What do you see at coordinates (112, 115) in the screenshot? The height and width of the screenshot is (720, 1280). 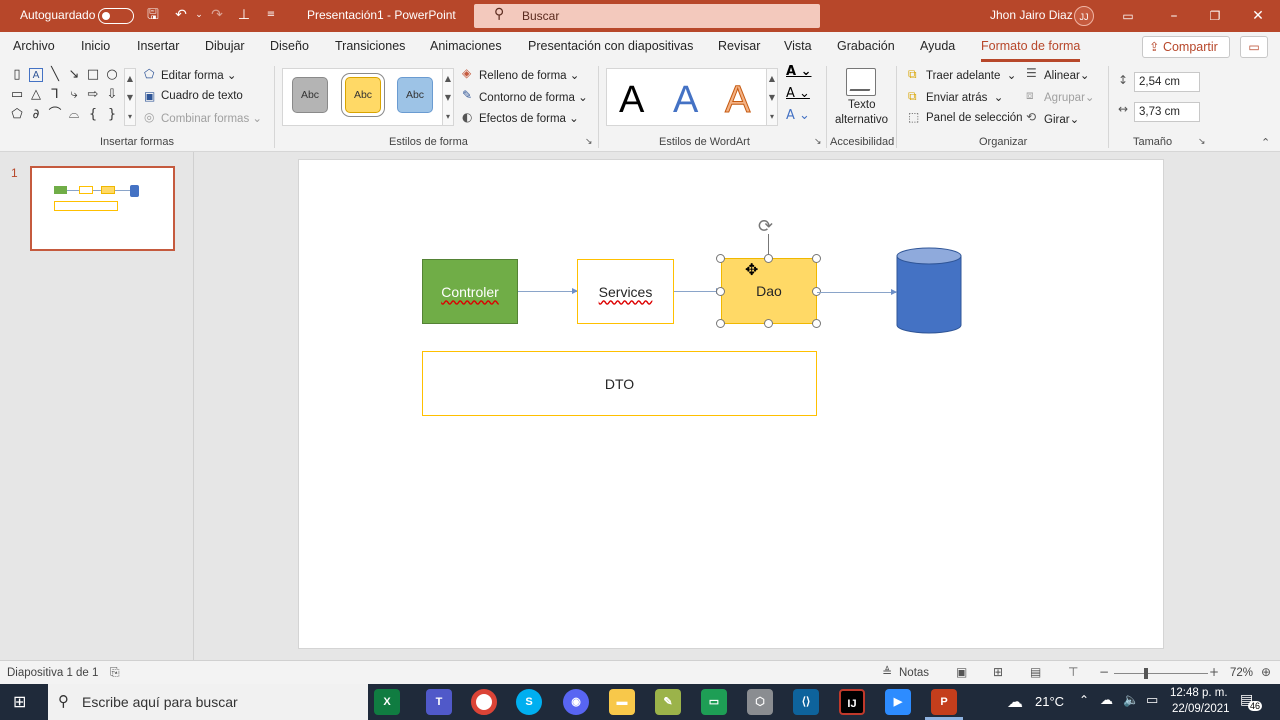 I see `brace-right-shape-icon: }` at bounding box center [112, 115].